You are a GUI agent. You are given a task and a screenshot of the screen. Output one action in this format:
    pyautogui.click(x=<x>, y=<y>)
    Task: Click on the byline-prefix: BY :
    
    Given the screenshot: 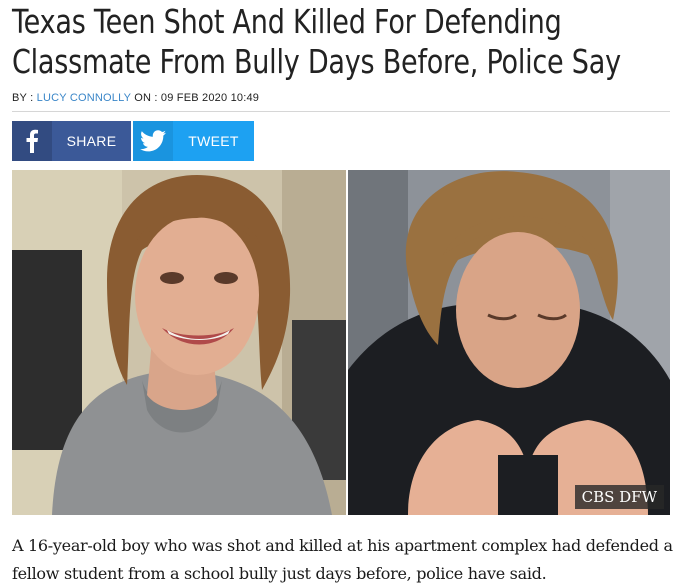 What is the action you would take?
    pyautogui.click(x=24, y=98)
    